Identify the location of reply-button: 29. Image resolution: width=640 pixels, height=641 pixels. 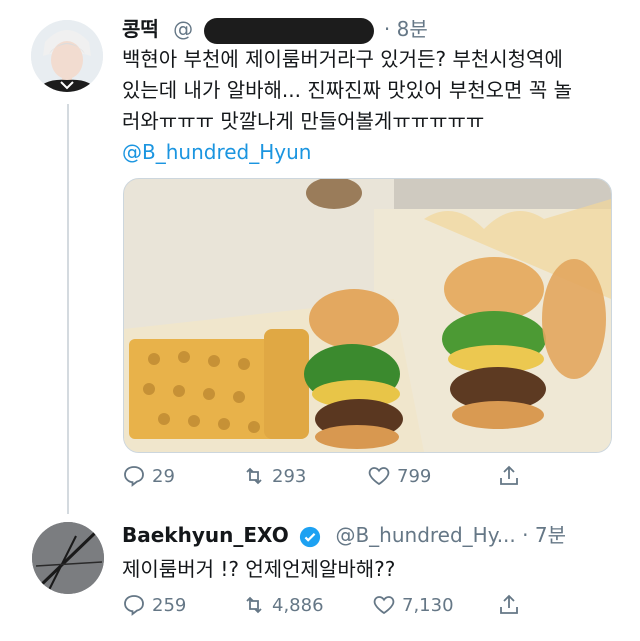
(182, 476).